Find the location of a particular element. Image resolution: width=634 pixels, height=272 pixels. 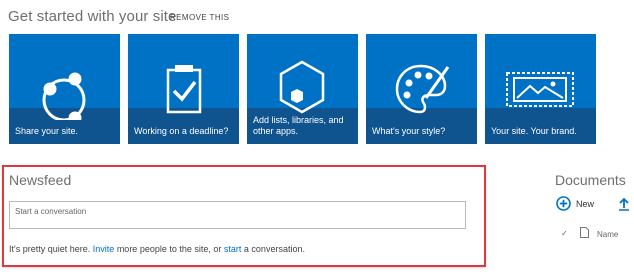

upload-icon is located at coordinates (624, 204).